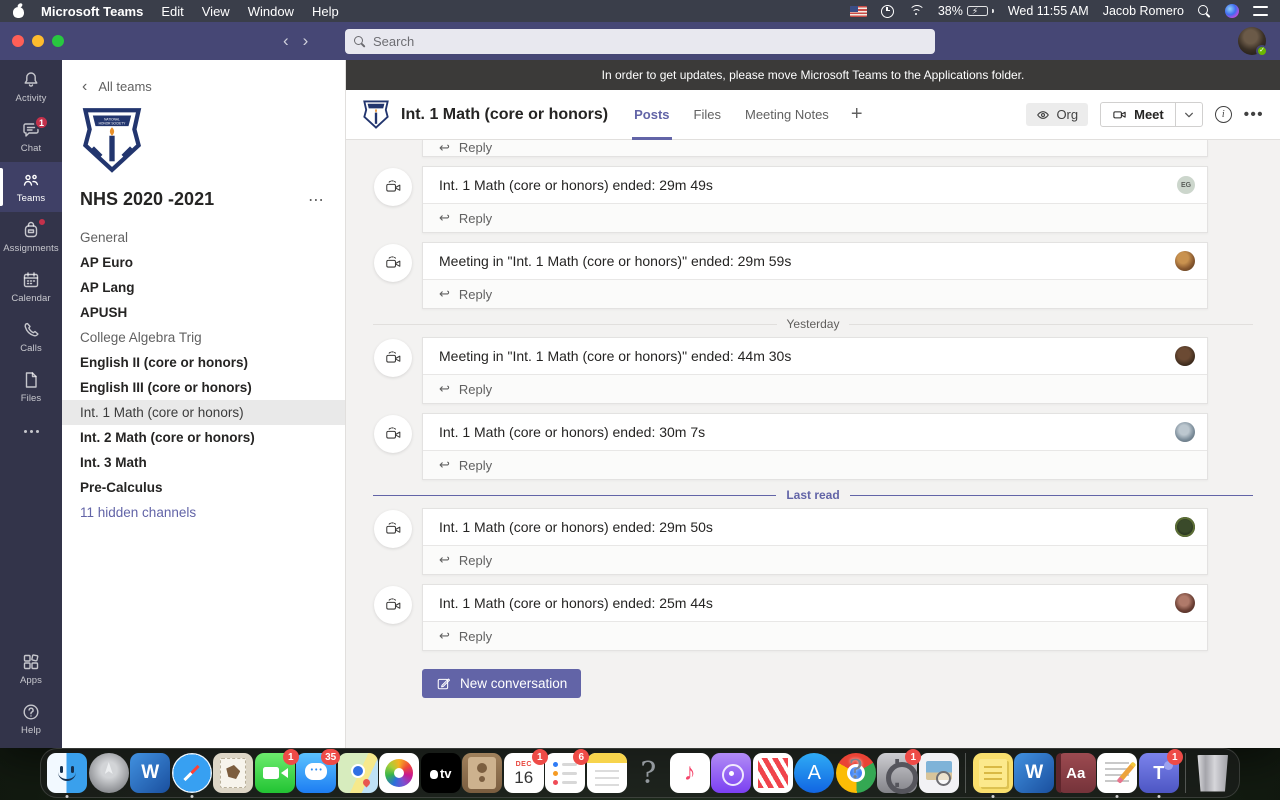 The height and width of the screenshot is (800, 1280). Describe the element at coordinates (992, 775) in the screenshot. I see `dock-stickies-icon` at that location.